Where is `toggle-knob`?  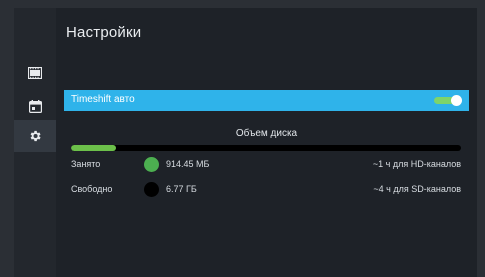
toggle-knob is located at coordinates (456, 100).